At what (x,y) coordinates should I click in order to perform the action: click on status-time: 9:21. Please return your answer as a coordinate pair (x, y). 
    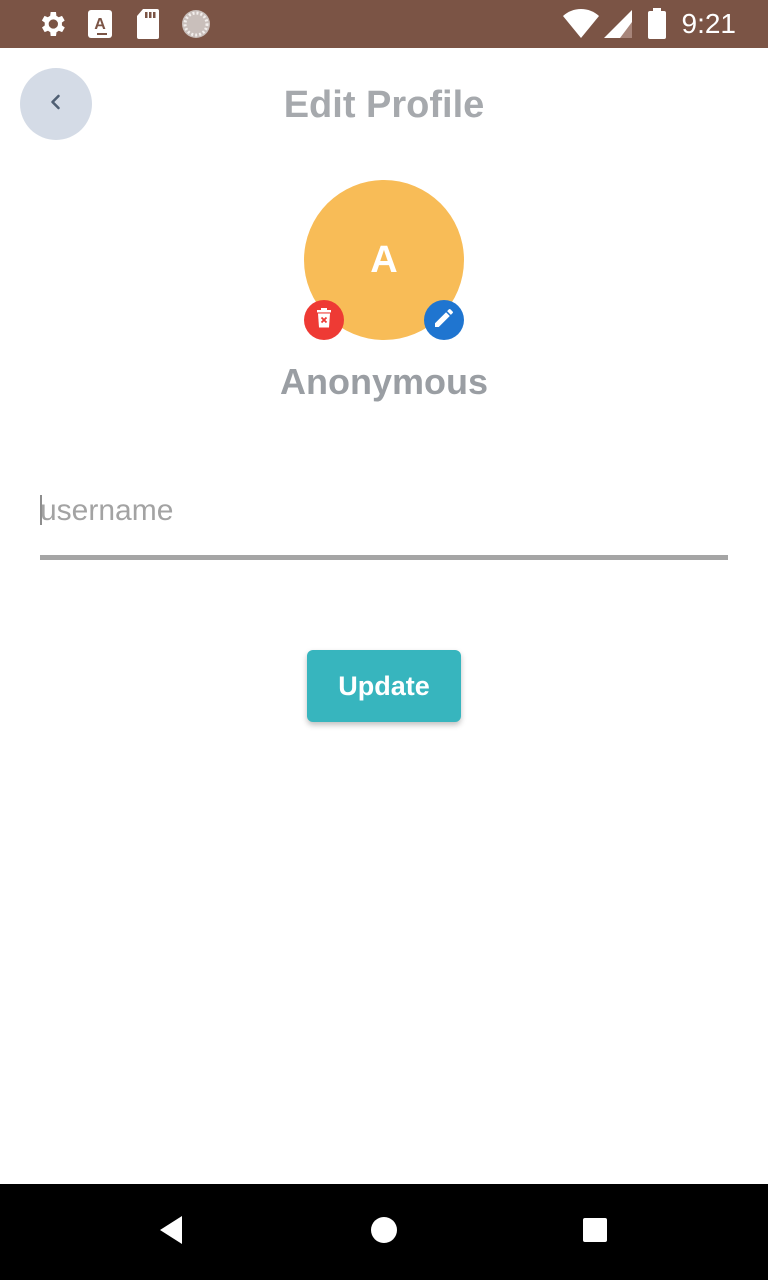
    Looking at the image, I should click on (709, 23).